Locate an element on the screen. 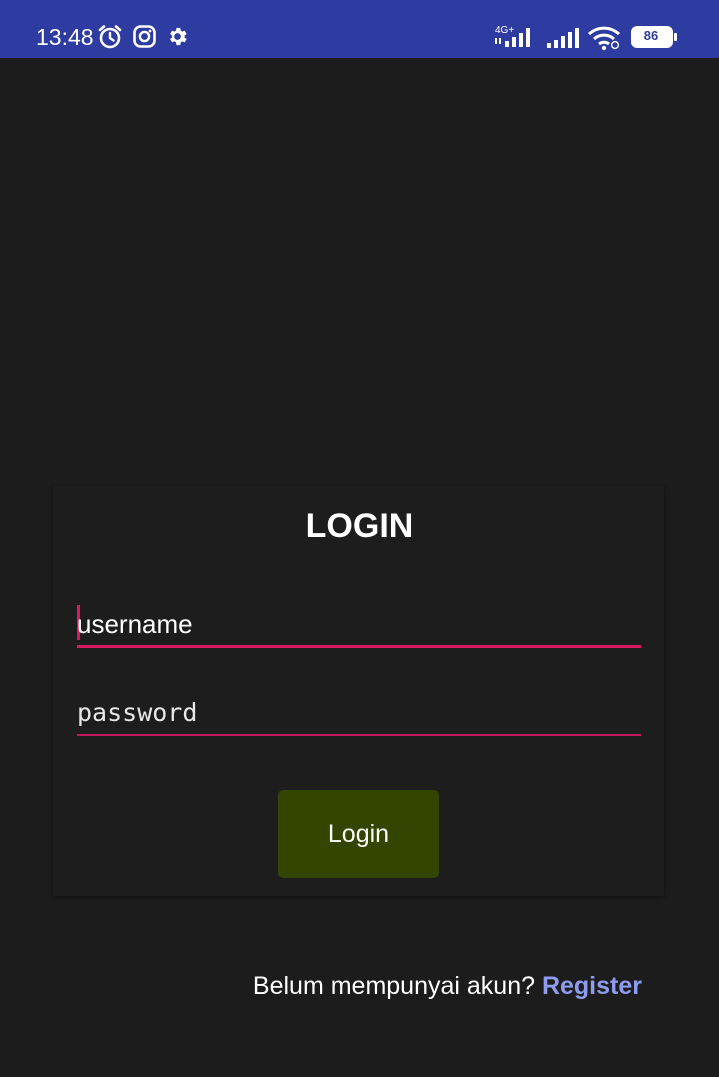 The width and height of the screenshot is (719, 1077). gear-icon is located at coordinates (177, 39).